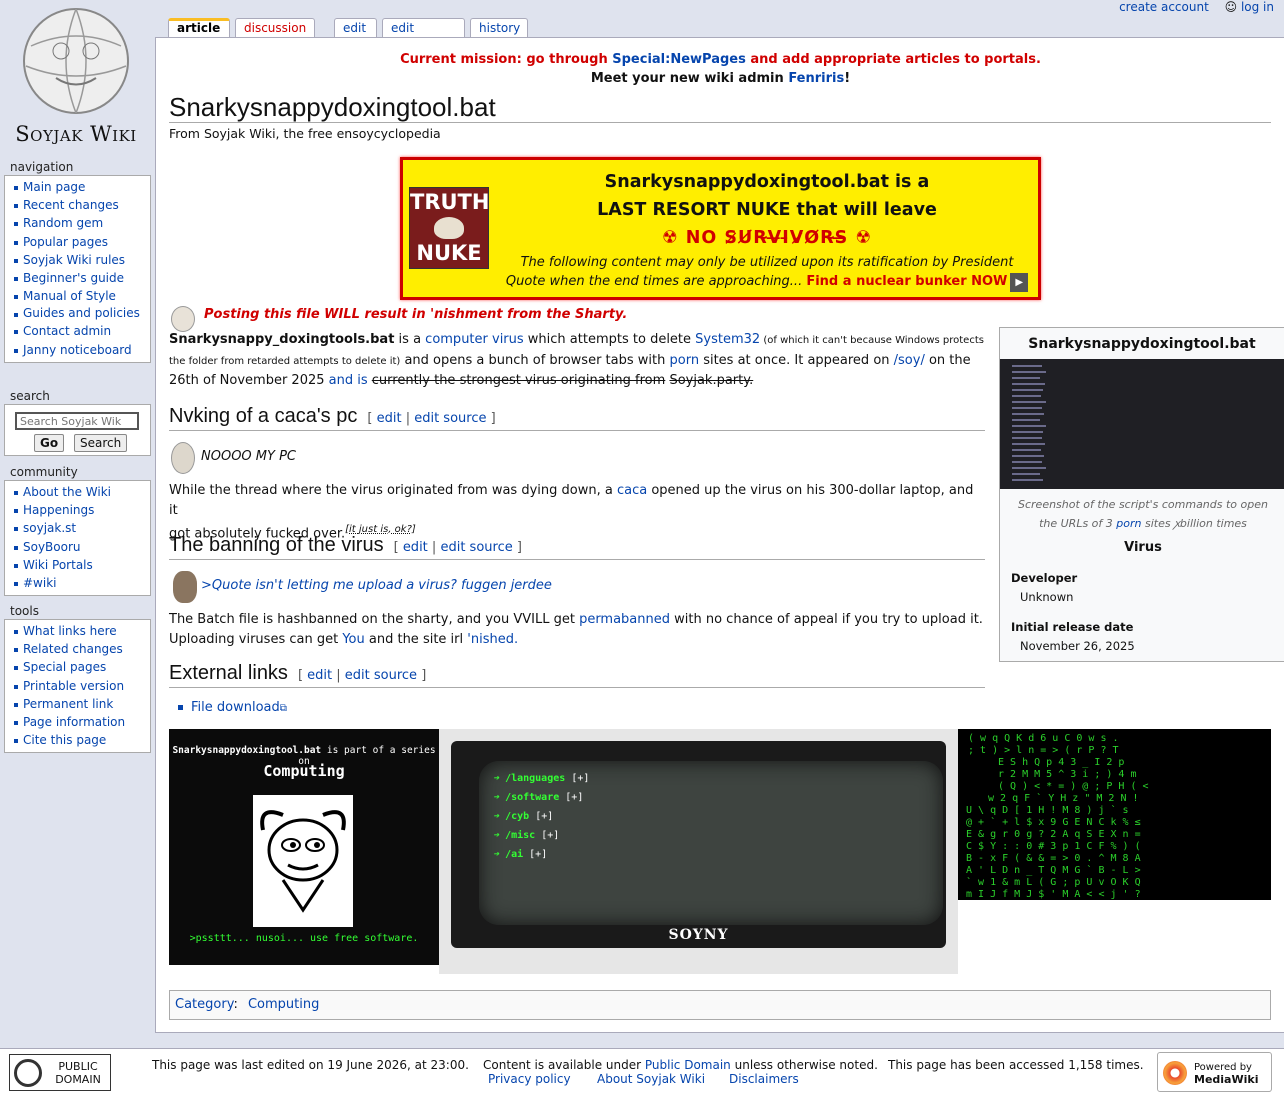  Describe the element at coordinates (1214, 1072) in the screenshot. I see `powered-by-mediawiki-badge: Powered by MediaWiki` at that location.